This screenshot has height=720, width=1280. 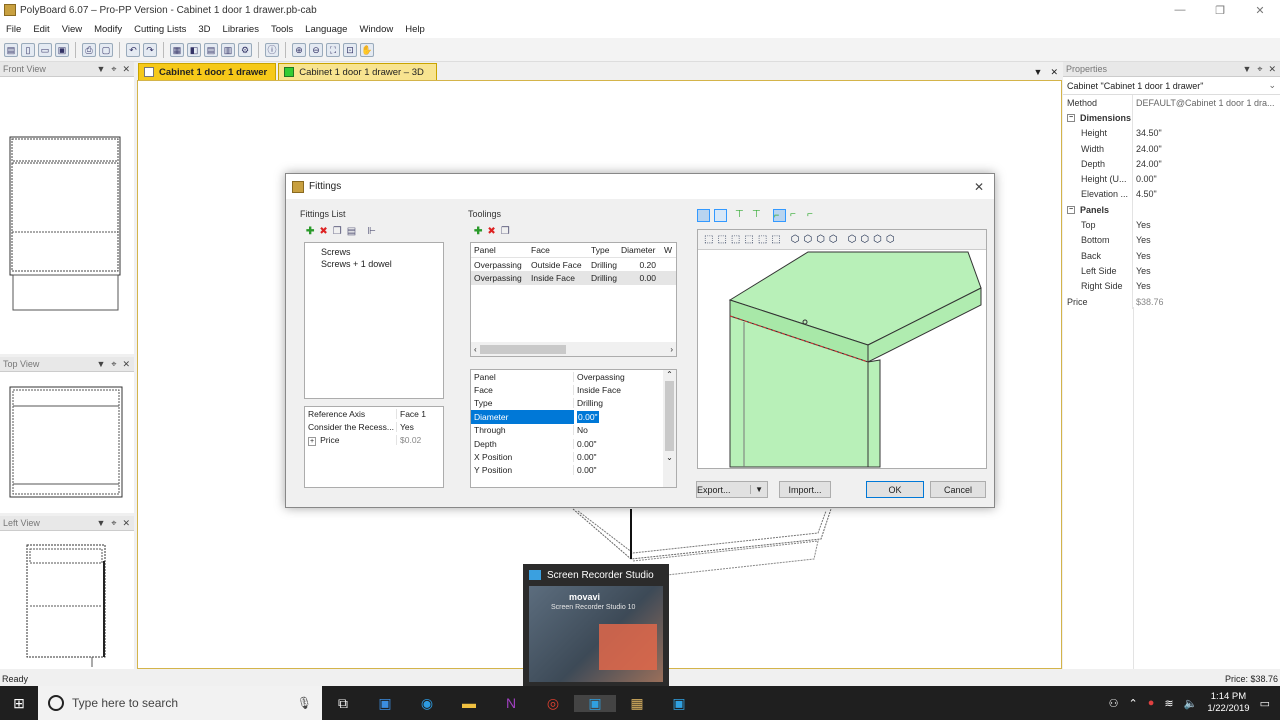 What do you see at coordinates (204, 29) in the screenshot?
I see `menu-3d: 3D` at bounding box center [204, 29].